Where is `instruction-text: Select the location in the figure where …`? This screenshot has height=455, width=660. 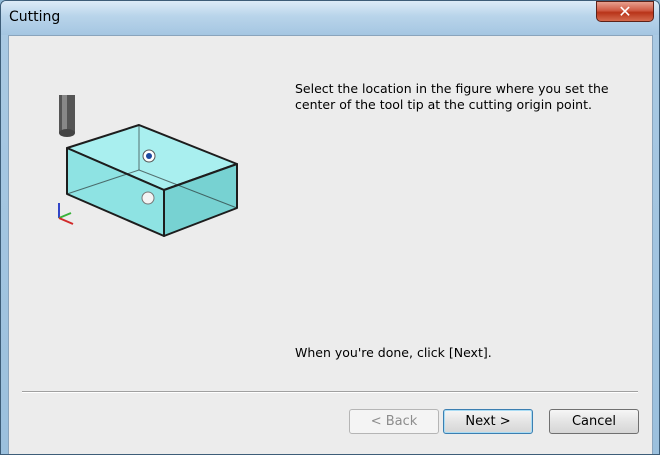
instruction-text: Select the location in the figure where … is located at coordinates (452, 96).